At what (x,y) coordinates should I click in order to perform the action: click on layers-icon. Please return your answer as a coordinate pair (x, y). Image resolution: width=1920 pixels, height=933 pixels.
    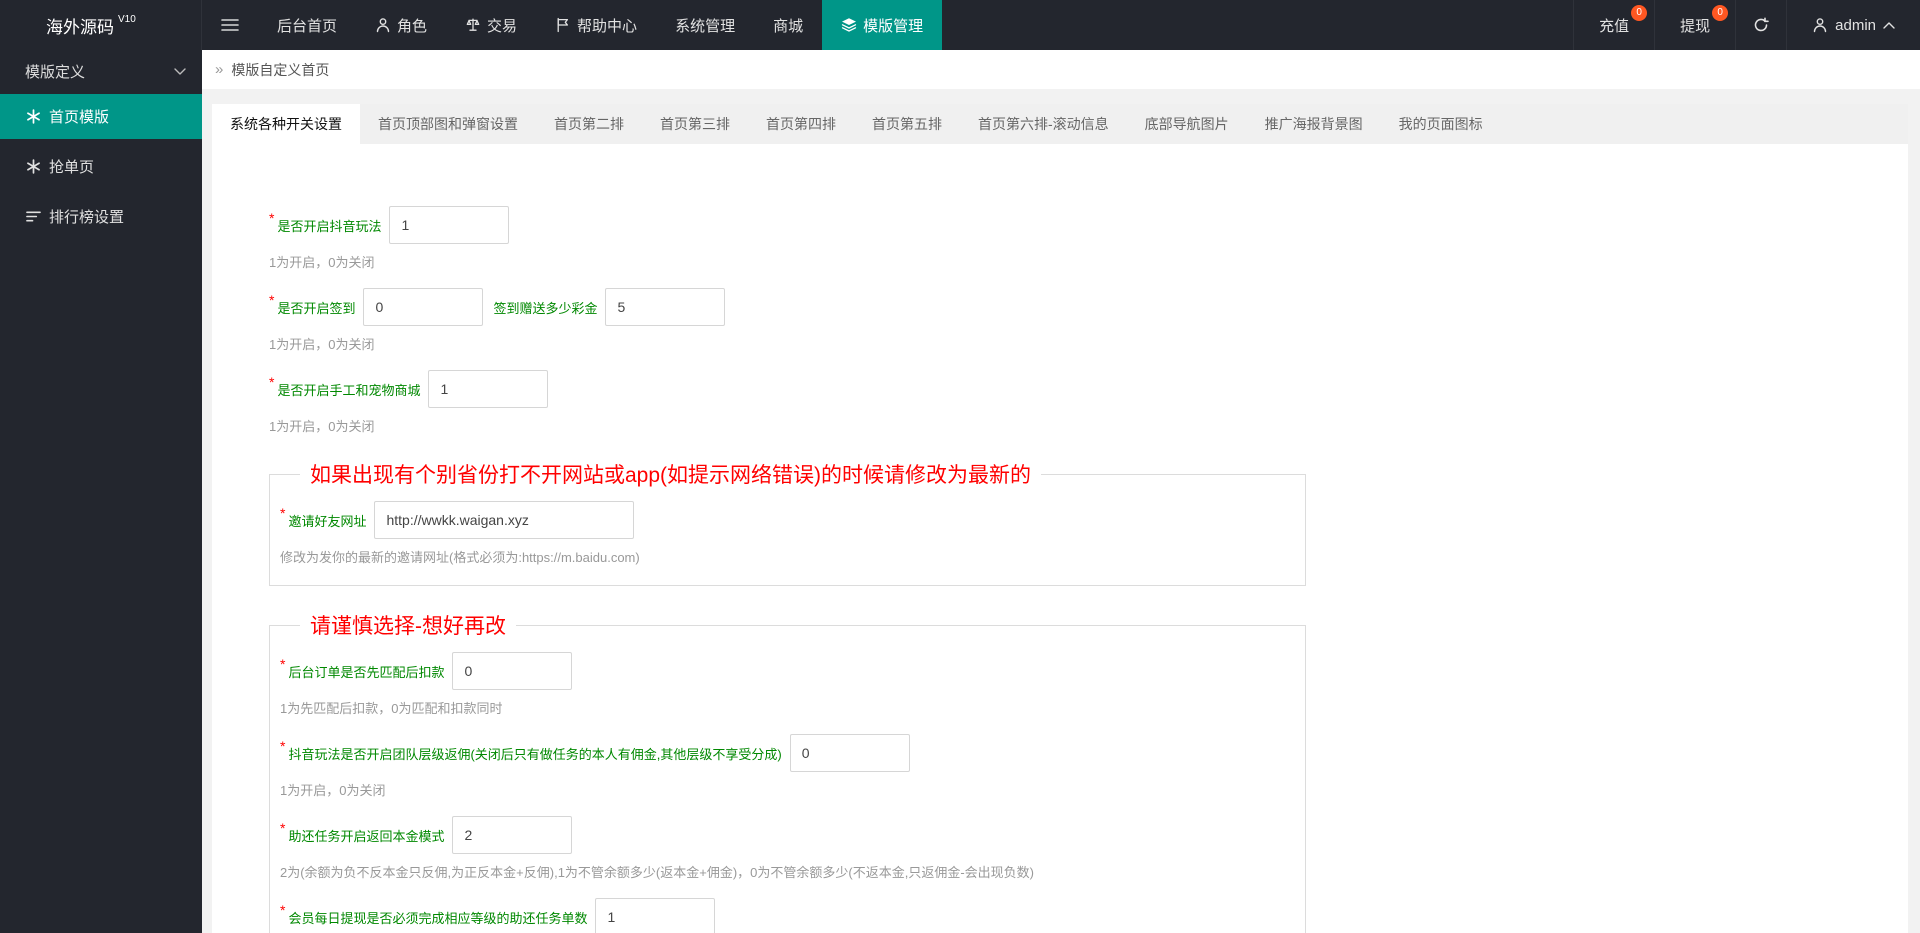
    Looking at the image, I should click on (849, 25).